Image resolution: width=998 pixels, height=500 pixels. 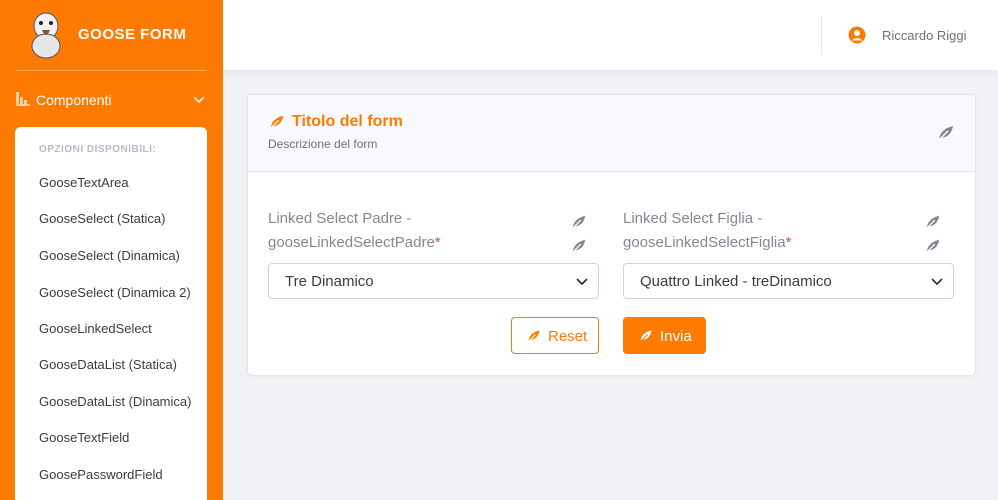 What do you see at coordinates (46, 35) in the screenshot?
I see `goose-logo-icon` at bounding box center [46, 35].